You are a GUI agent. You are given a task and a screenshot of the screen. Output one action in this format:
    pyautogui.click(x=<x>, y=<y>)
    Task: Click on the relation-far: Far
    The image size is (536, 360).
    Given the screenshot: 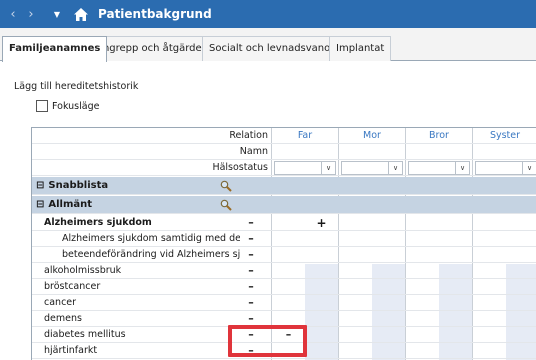 What is the action you would take?
    pyautogui.click(x=305, y=135)
    